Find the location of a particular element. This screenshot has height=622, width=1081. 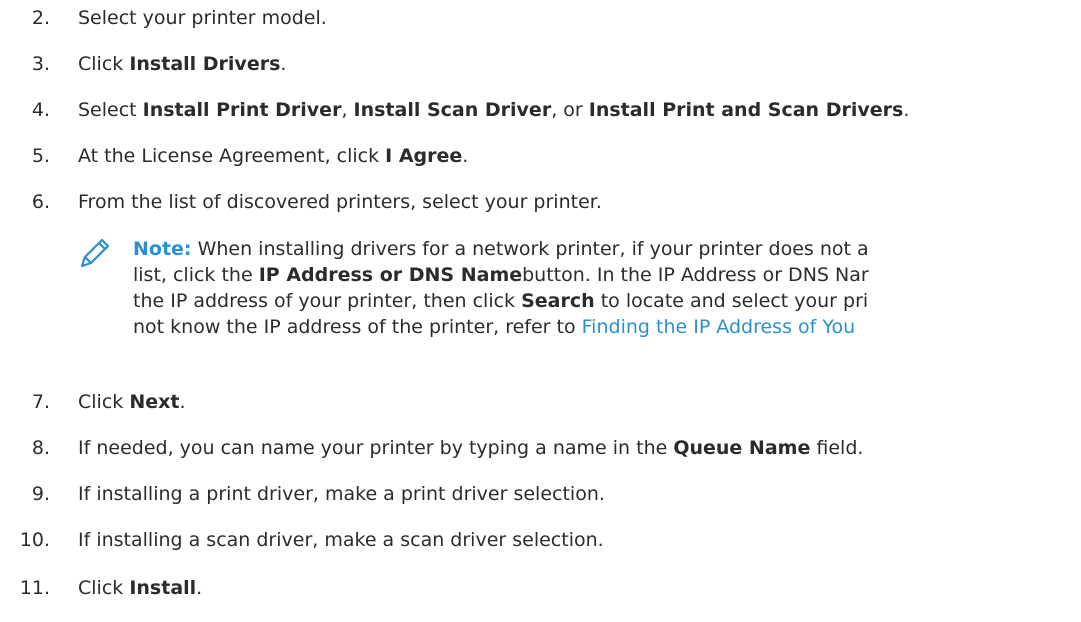

note-text-part: list, click the is located at coordinates (196, 275).